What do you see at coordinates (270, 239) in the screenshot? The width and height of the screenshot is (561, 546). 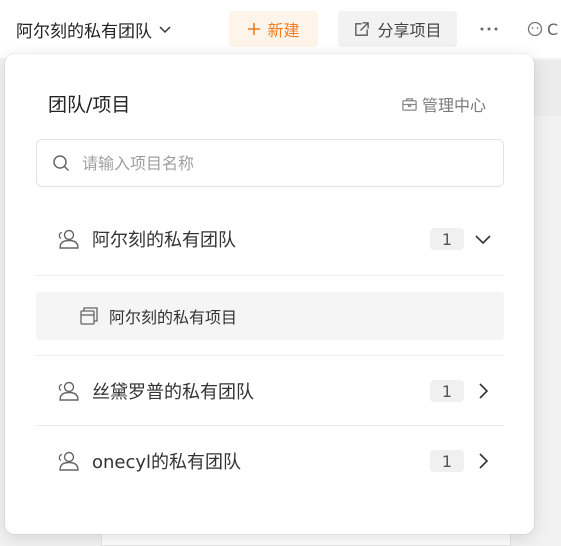 I see `team-row: 阿尔刻的私有团队 1` at bounding box center [270, 239].